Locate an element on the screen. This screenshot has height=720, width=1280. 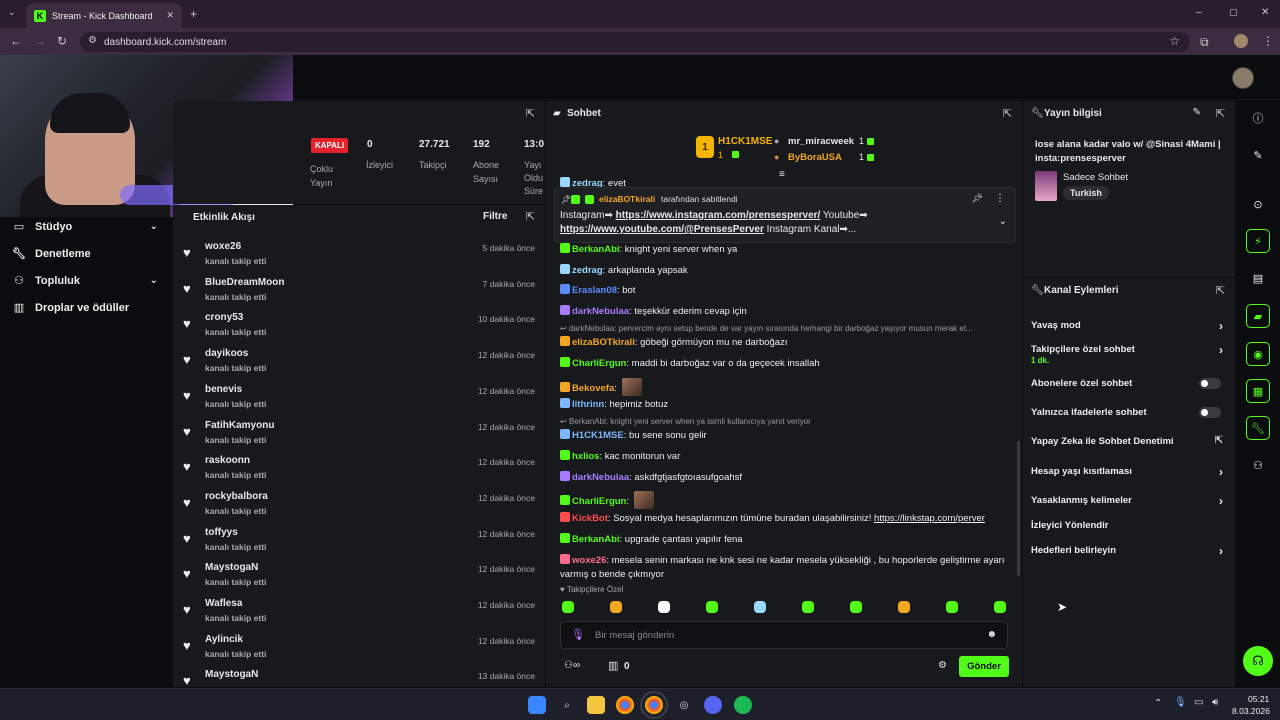
gift-icon: ▥ is located at coordinates (613, 665).